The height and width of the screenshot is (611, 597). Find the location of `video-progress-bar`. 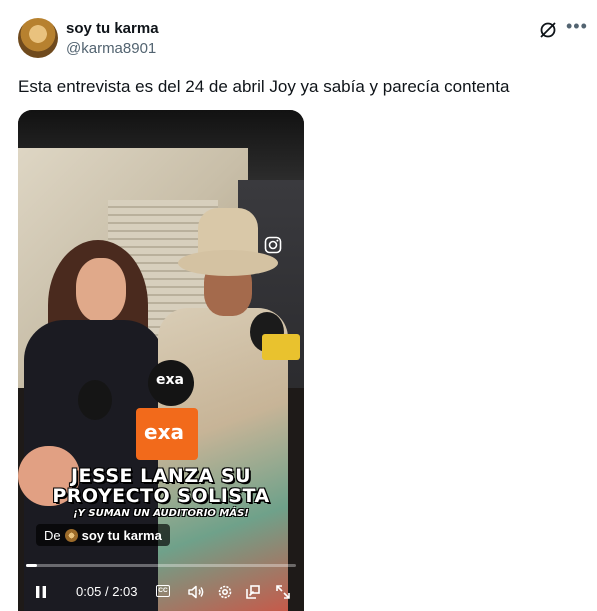

video-progress-bar is located at coordinates (161, 565).